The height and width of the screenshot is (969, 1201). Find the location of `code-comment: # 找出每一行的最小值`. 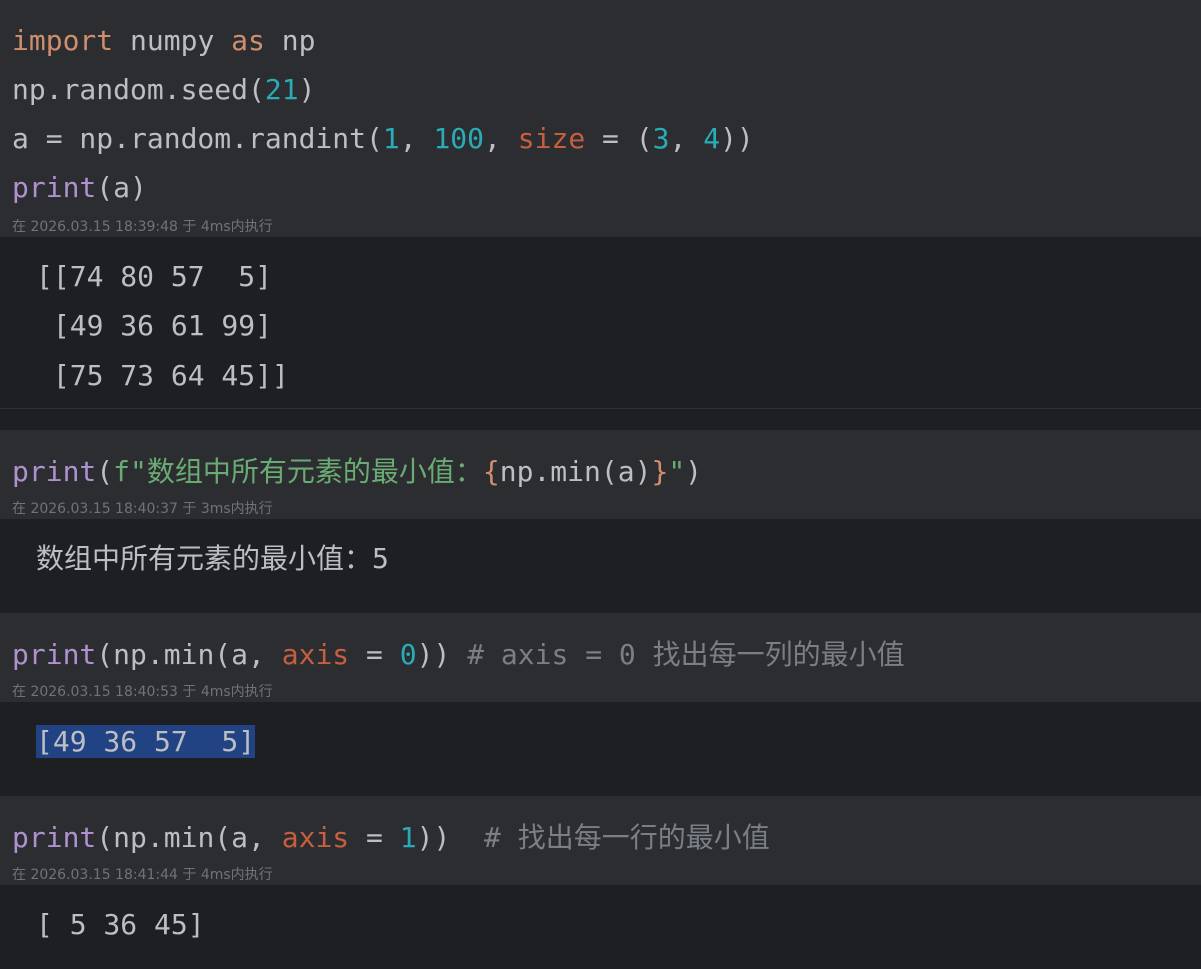

code-comment: # 找出每一行的最小值 is located at coordinates (627, 837).